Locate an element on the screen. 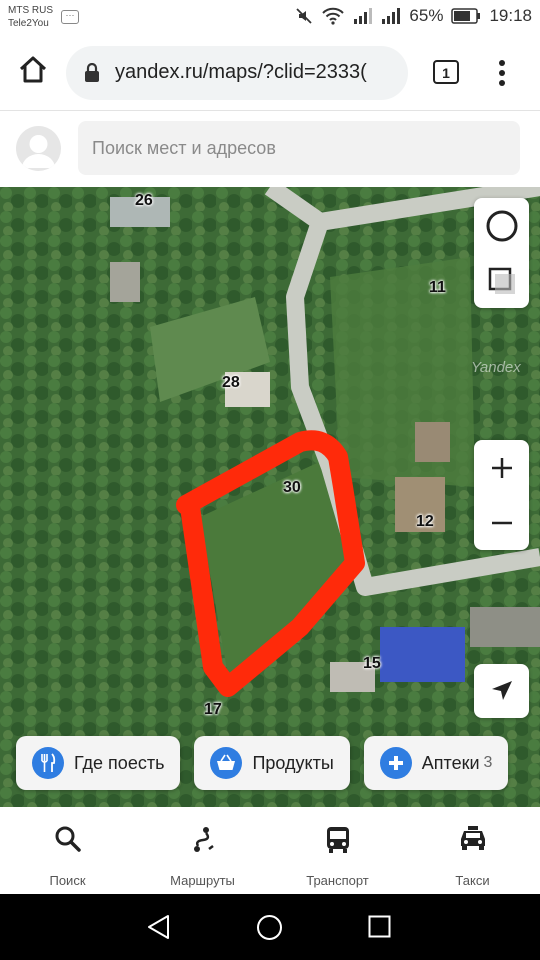 The image size is (540, 960). bus-icon is located at coordinates (337, 840).